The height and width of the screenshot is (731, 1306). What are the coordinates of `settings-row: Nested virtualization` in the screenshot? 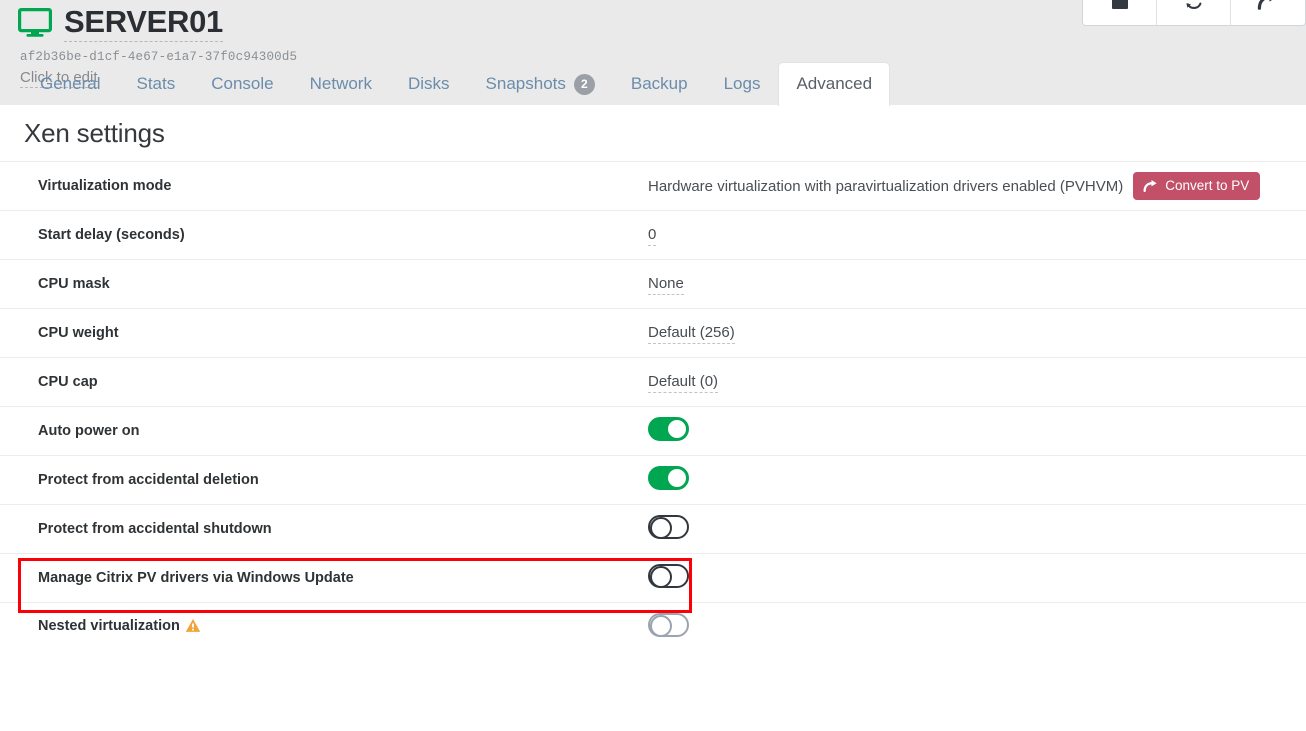 It's located at (653, 627).